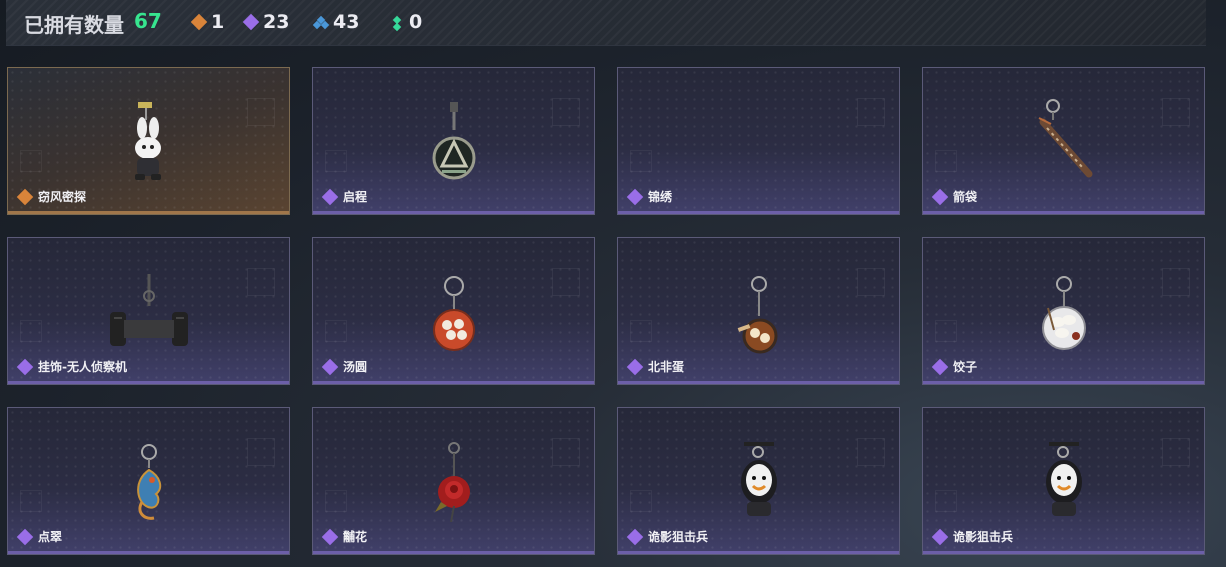  I want to click on rabbit-charm-icon, so click(149, 144).